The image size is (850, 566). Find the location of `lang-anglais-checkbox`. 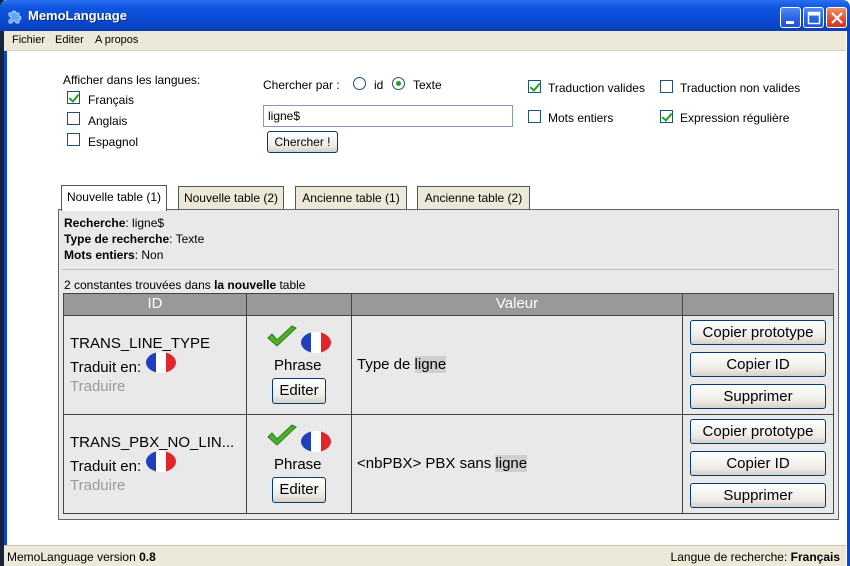

lang-anglais-checkbox is located at coordinates (73, 118).